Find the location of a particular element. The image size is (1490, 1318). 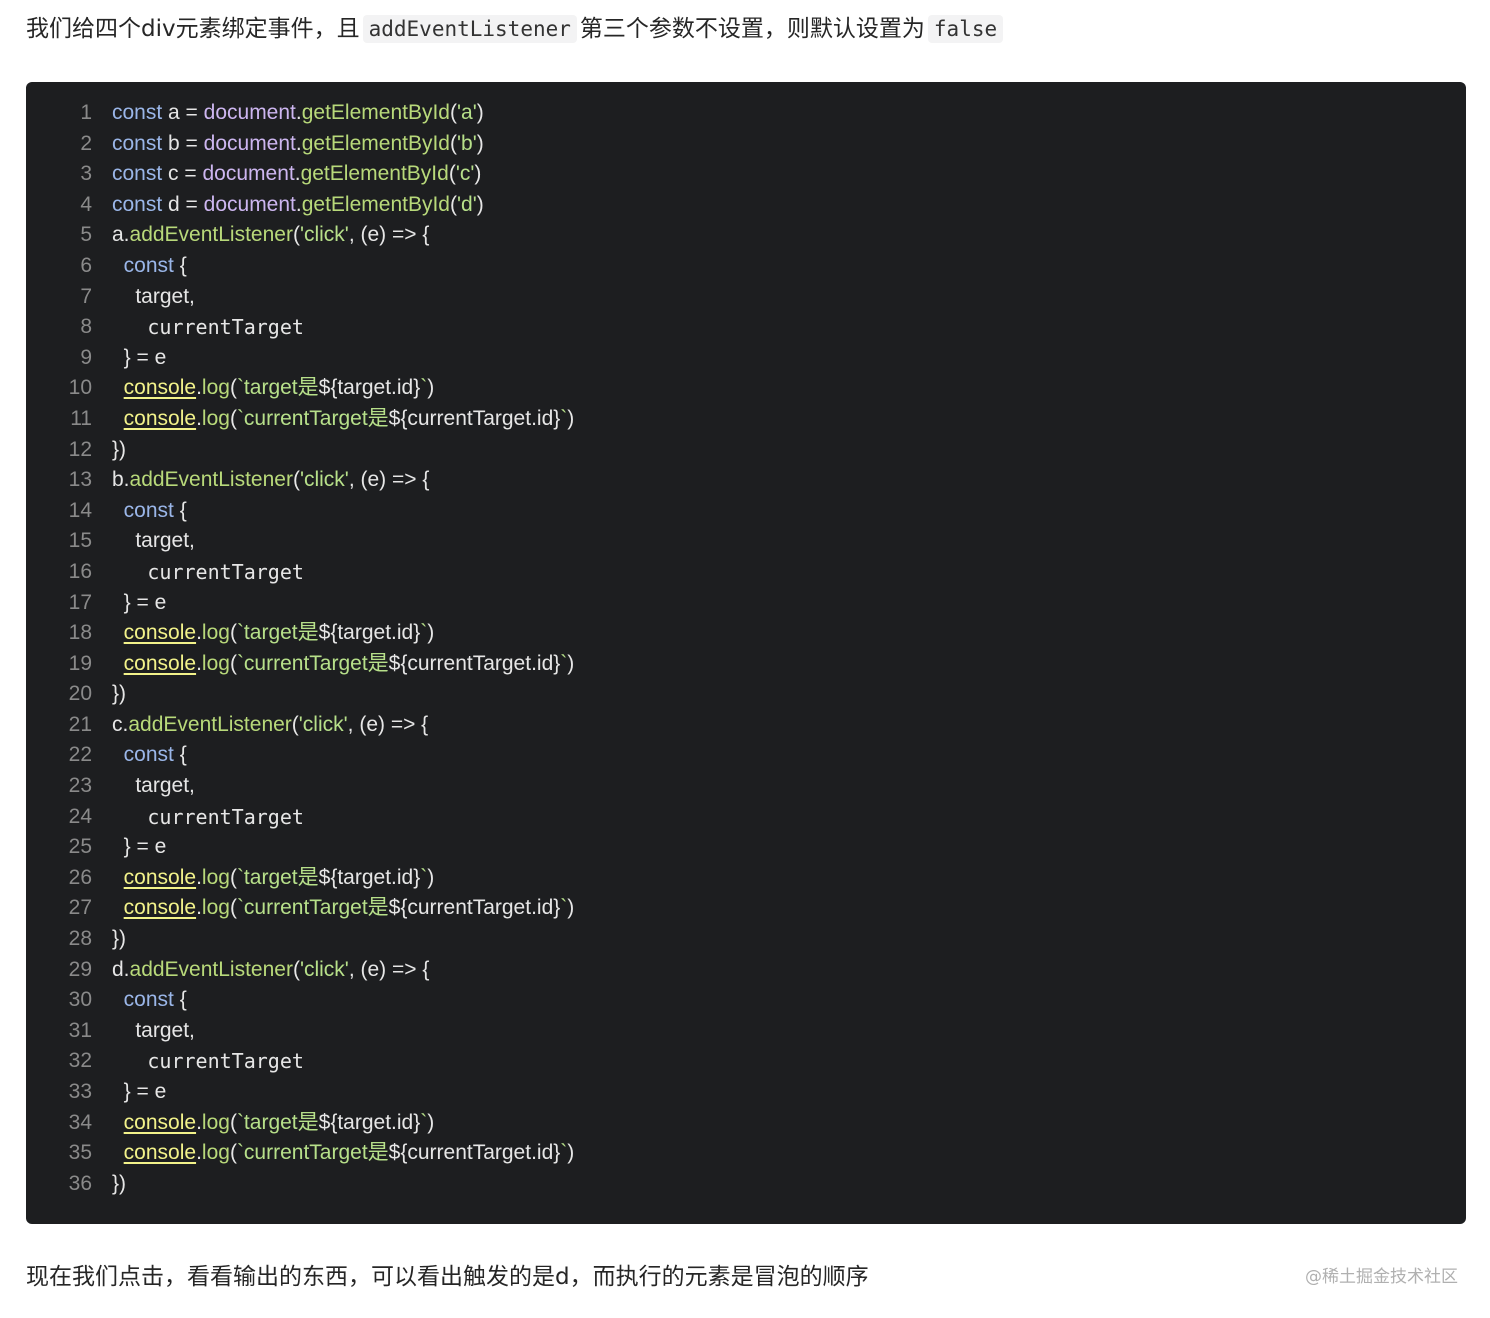

code-token: log is located at coordinates (215, 877).